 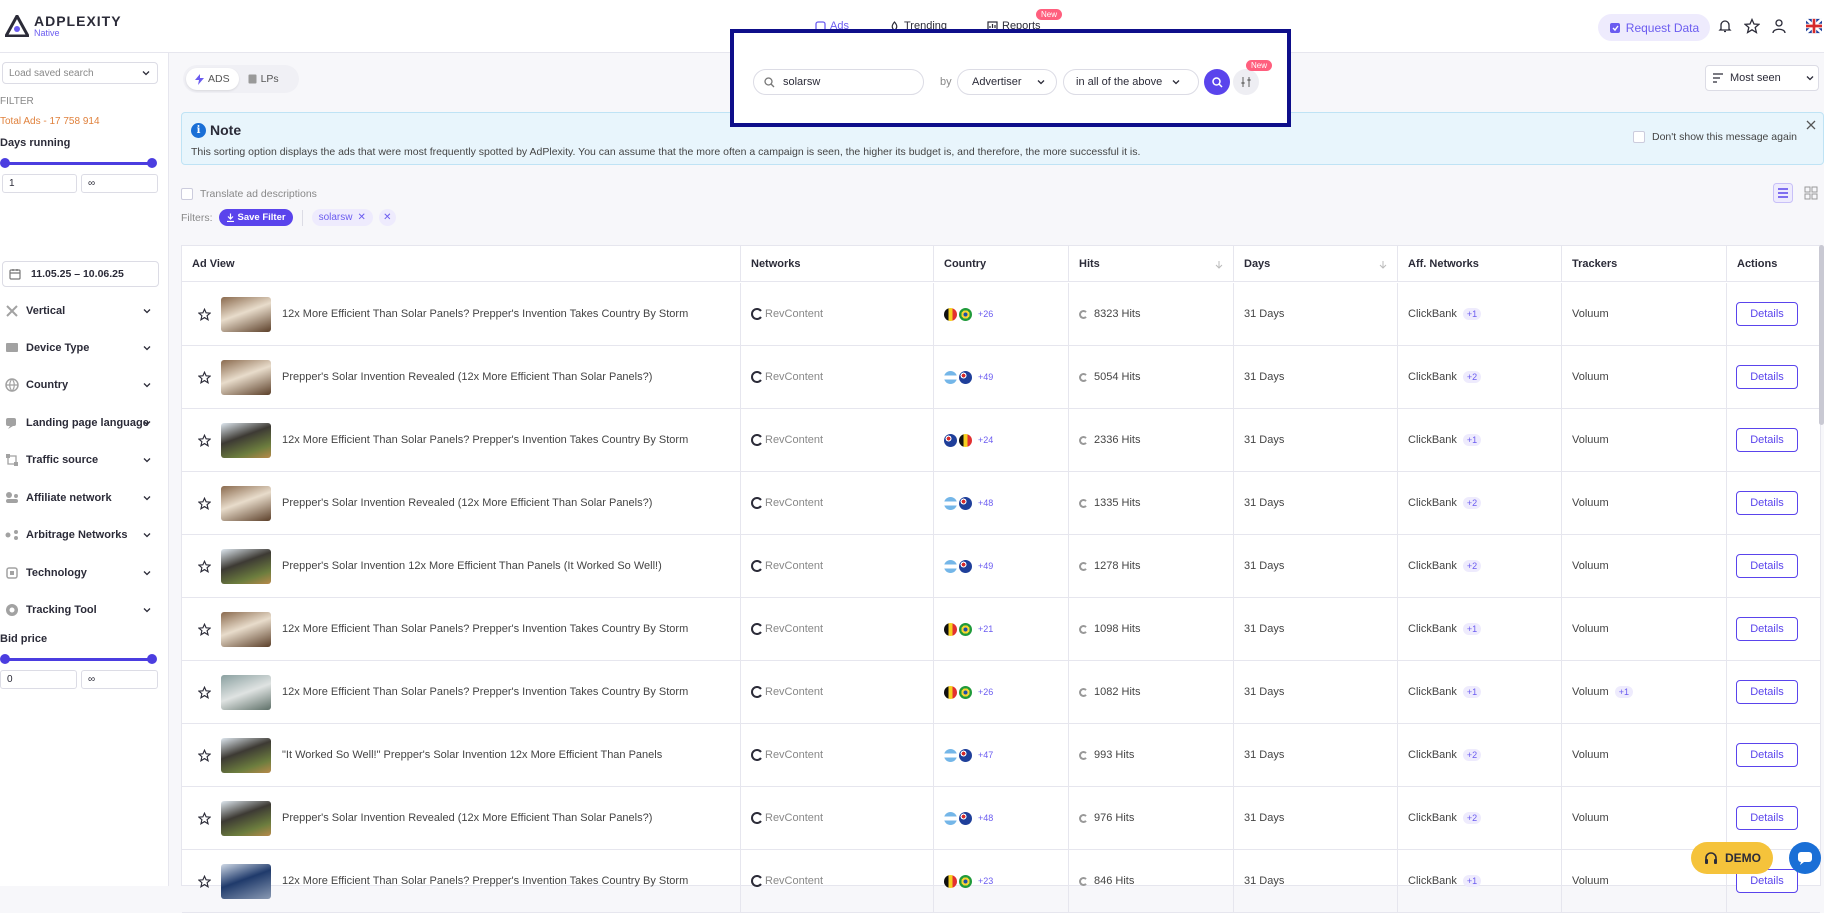 I want to click on country-more-badge: +47, so click(x=985, y=755).